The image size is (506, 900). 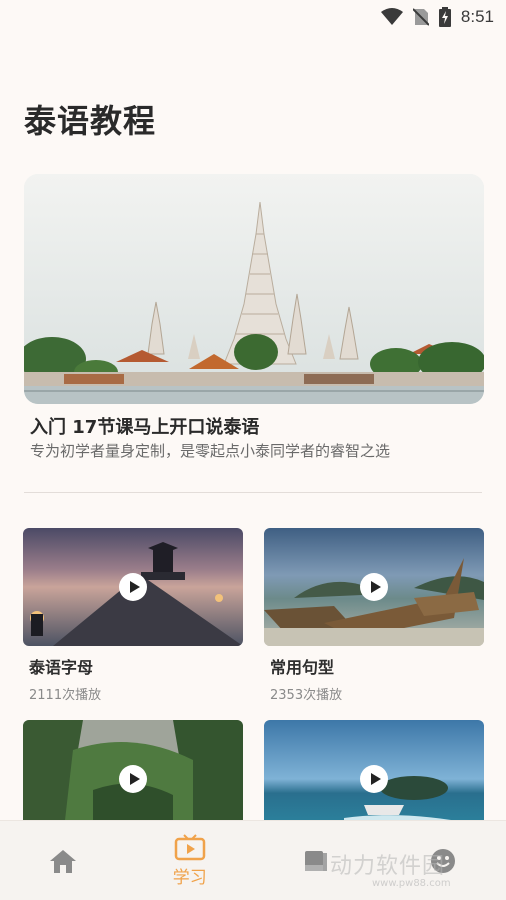 What do you see at coordinates (253, 17) in the screenshot?
I see `status-bar: 8:51` at bounding box center [253, 17].